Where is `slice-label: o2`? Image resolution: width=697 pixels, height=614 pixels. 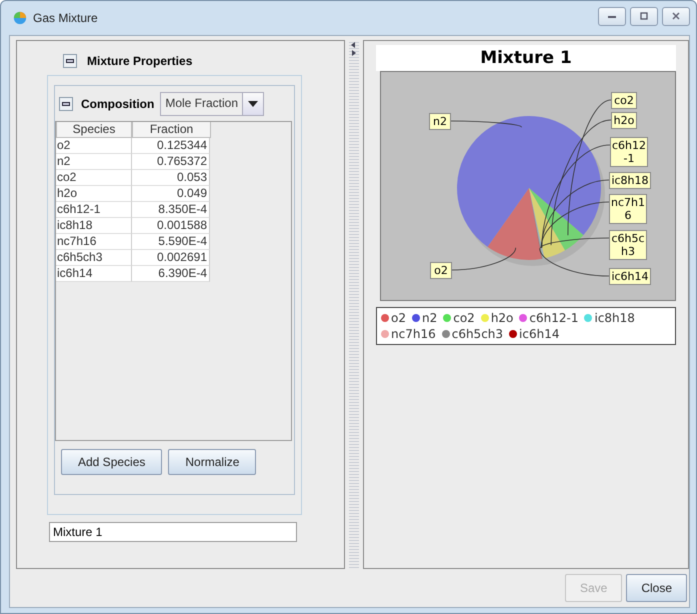 slice-label: o2 is located at coordinates (441, 270).